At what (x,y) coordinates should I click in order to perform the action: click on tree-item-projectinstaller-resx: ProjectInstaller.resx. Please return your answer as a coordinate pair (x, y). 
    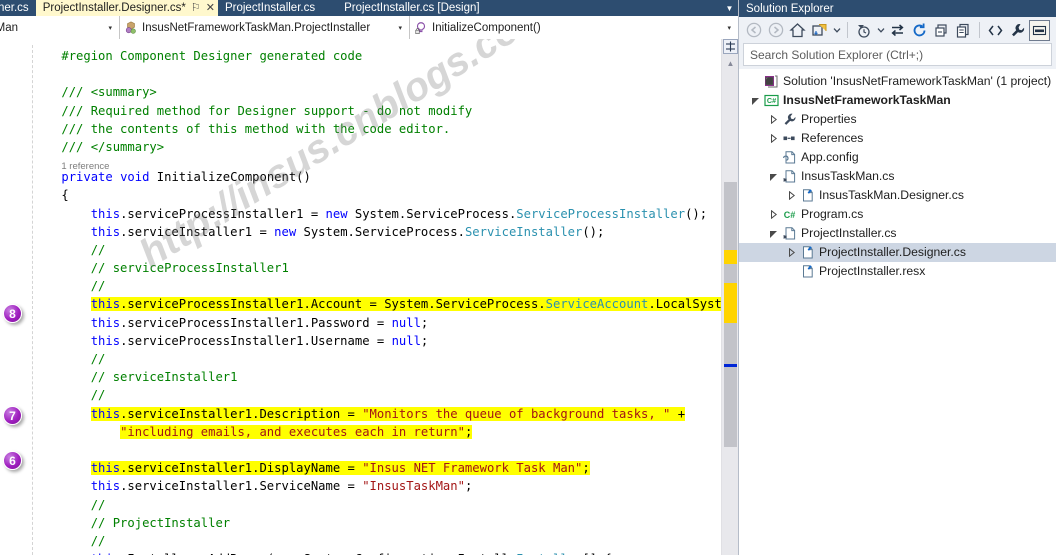
    Looking at the image, I should click on (897, 271).